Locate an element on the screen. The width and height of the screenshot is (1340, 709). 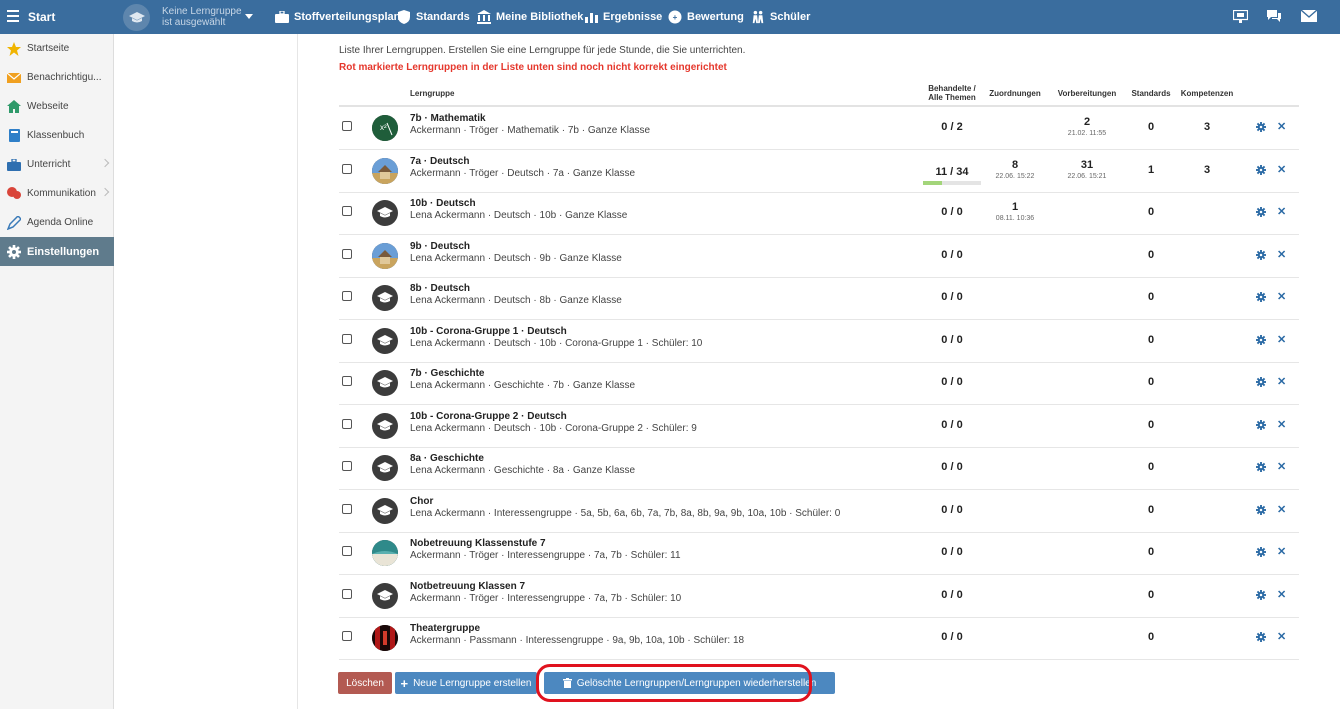
nav-meine-bibliothek: Meine Bibliothek is located at coordinates (530, 17).